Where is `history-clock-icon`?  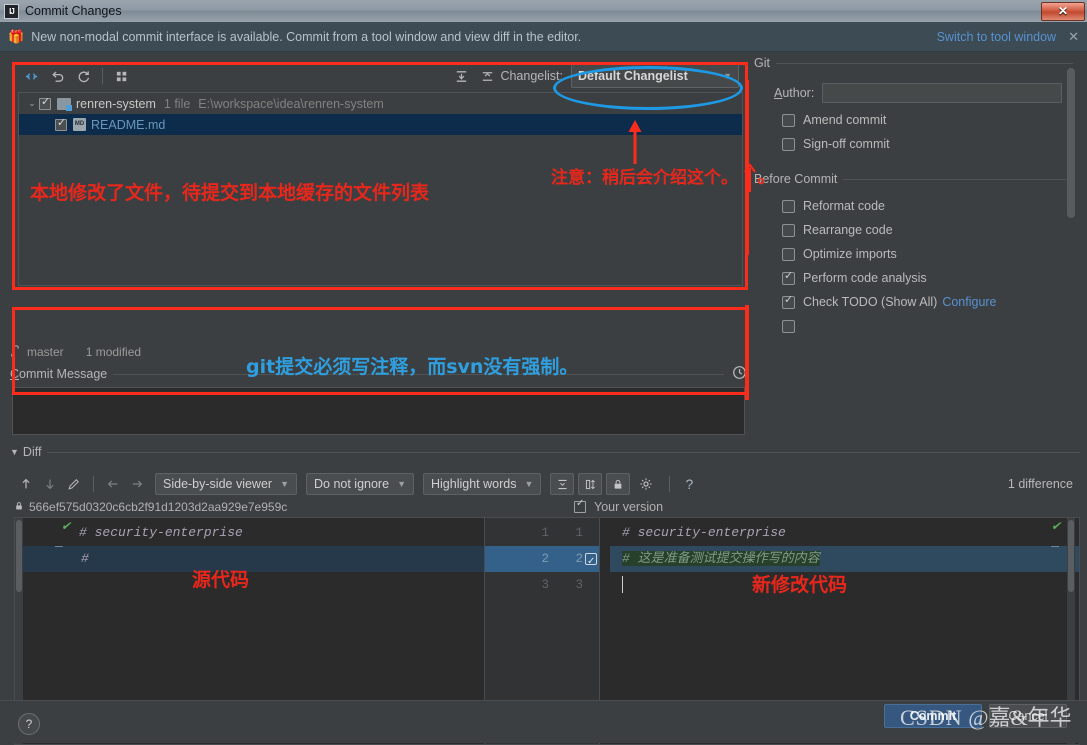 history-clock-icon is located at coordinates (739, 374).